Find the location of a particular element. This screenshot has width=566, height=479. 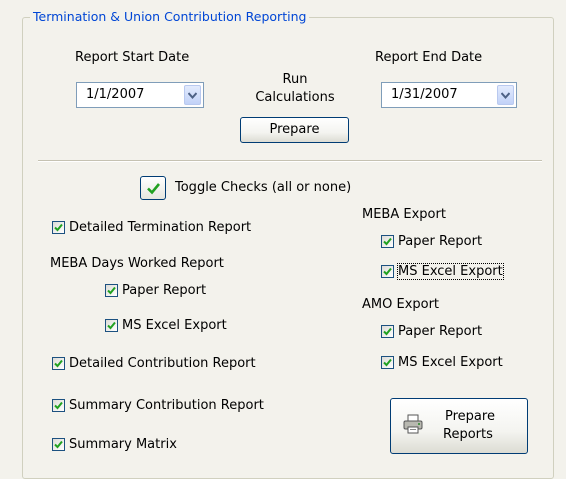

detailed-termination-checkbox: Detailed Termination Report is located at coordinates (151, 227).